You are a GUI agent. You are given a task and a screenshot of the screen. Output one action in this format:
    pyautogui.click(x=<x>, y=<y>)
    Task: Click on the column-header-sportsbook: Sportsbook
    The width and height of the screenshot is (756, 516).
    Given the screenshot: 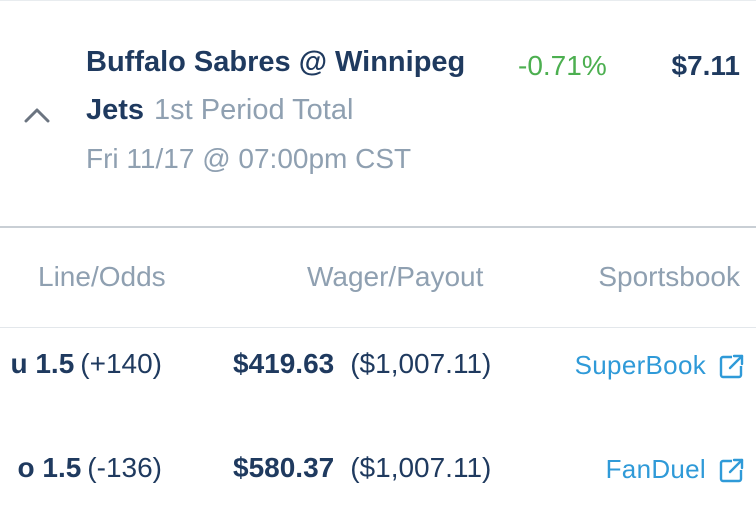 What is the action you would take?
    pyautogui.click(x=669, y=276)
    